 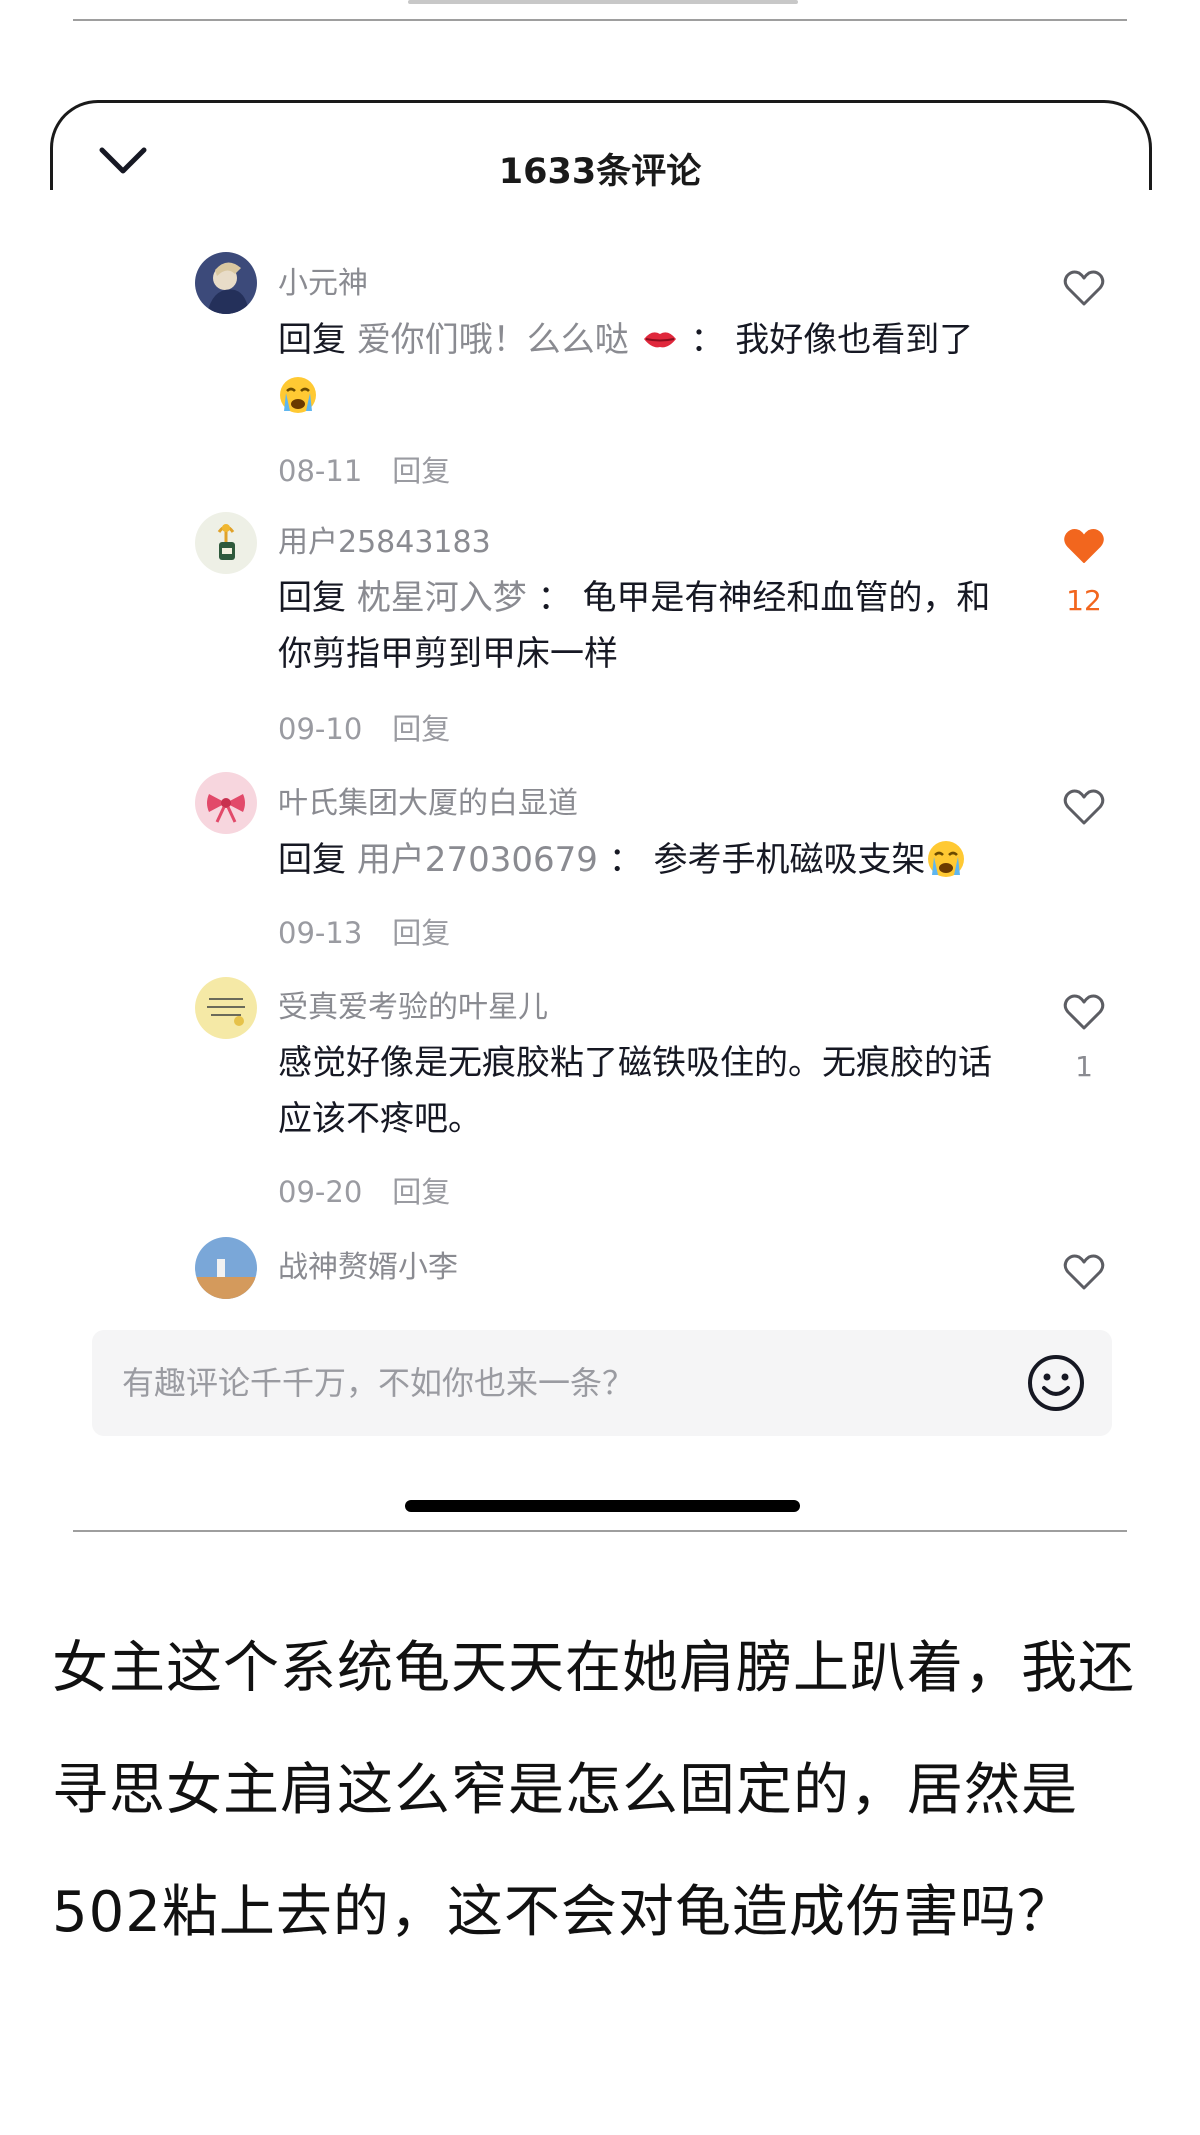 What do you see at coordinates (635, 1091) in the screenshot?
I see `comment-body: 感觉好像是无痕胶粘了磁铁吸住的。无痕胶的话应该不疼吧。` at bounding box center [635, 1091].